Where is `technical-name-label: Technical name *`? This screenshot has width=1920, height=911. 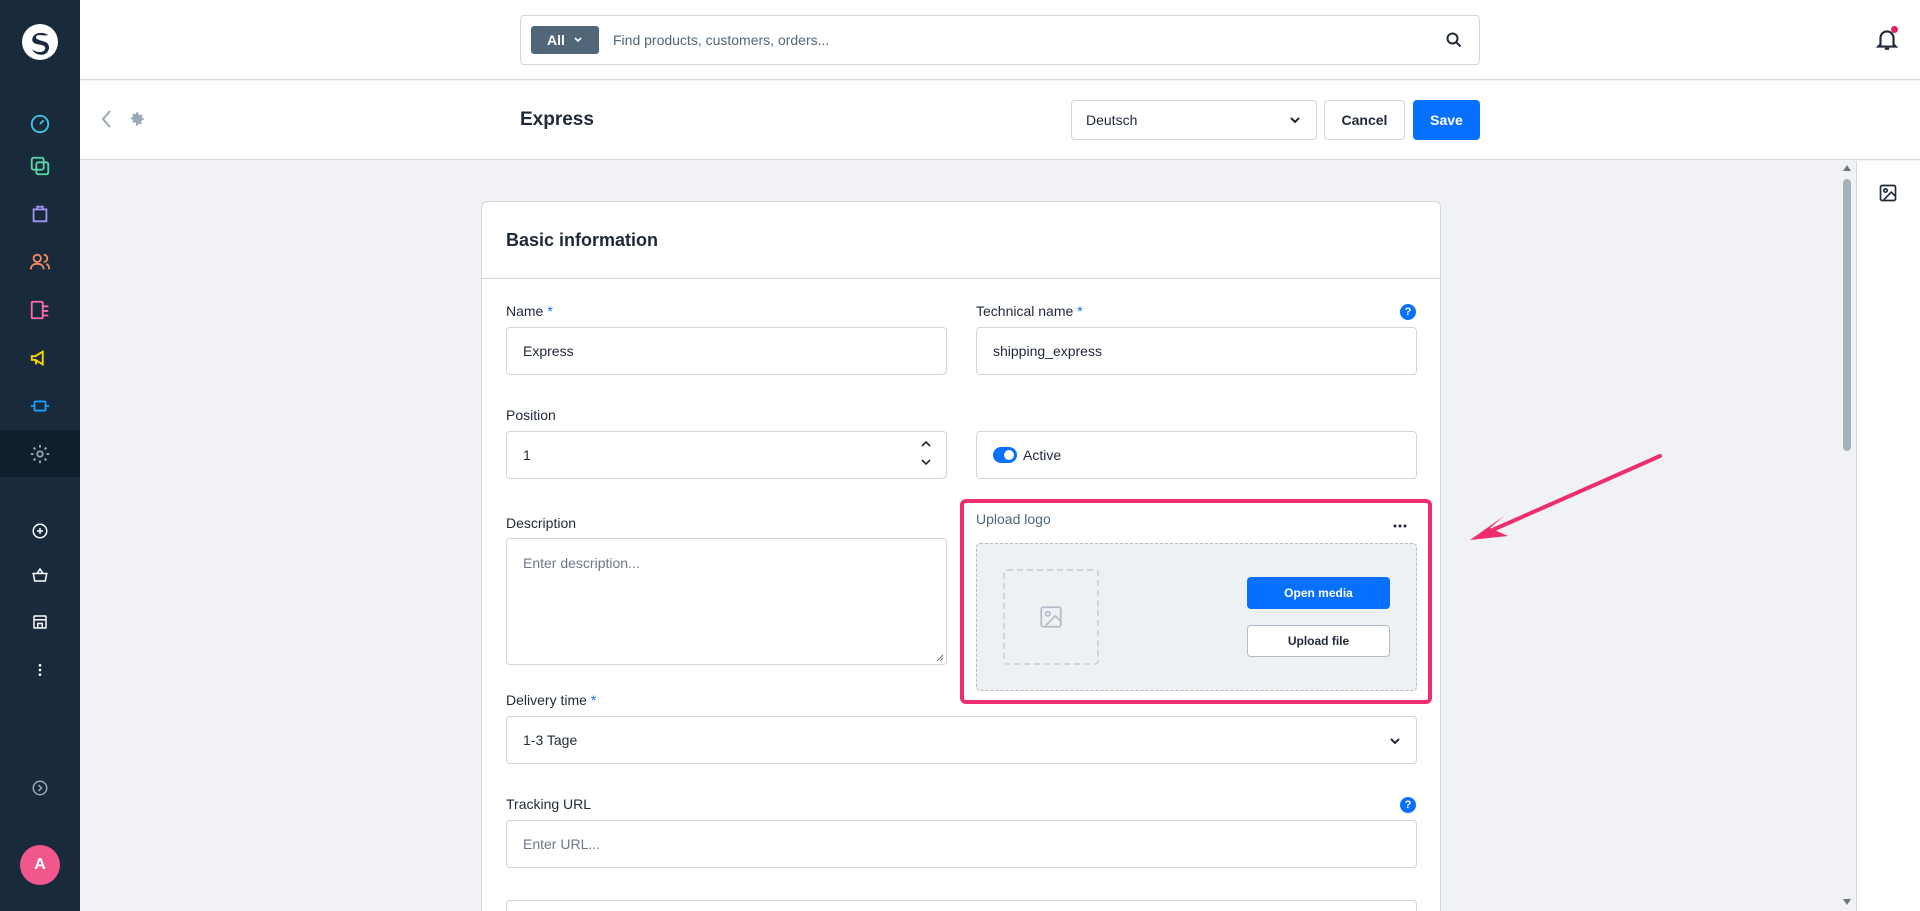
technical-name-label: Technical name * is located at coordinates (1029, 311).